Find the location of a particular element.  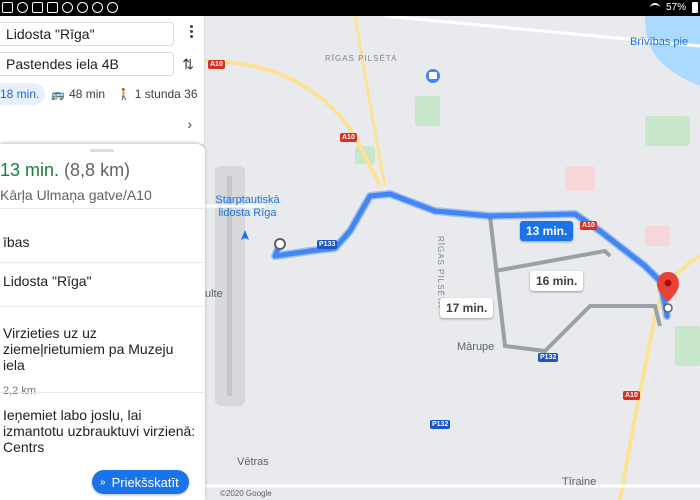

preview-button: » Priekšskatīt is located at coordinates (140, 482).